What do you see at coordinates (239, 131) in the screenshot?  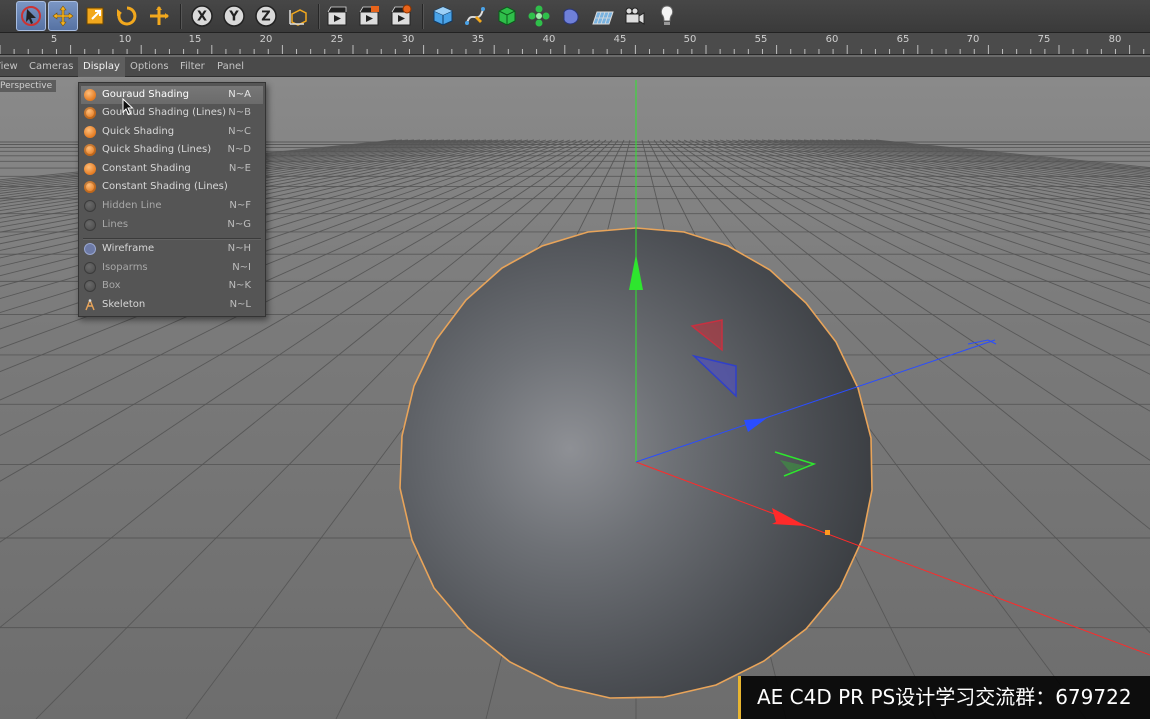 I see `menu-item-shortcut: N~C` at bounding box center [239, 131].